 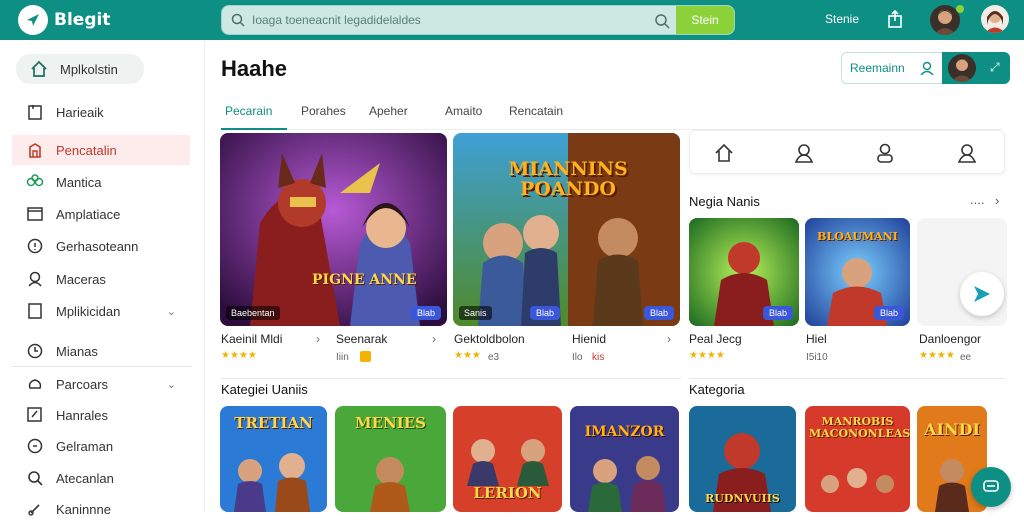 I want to click on game-card: IMANZOR, so click(x=624, y=459).